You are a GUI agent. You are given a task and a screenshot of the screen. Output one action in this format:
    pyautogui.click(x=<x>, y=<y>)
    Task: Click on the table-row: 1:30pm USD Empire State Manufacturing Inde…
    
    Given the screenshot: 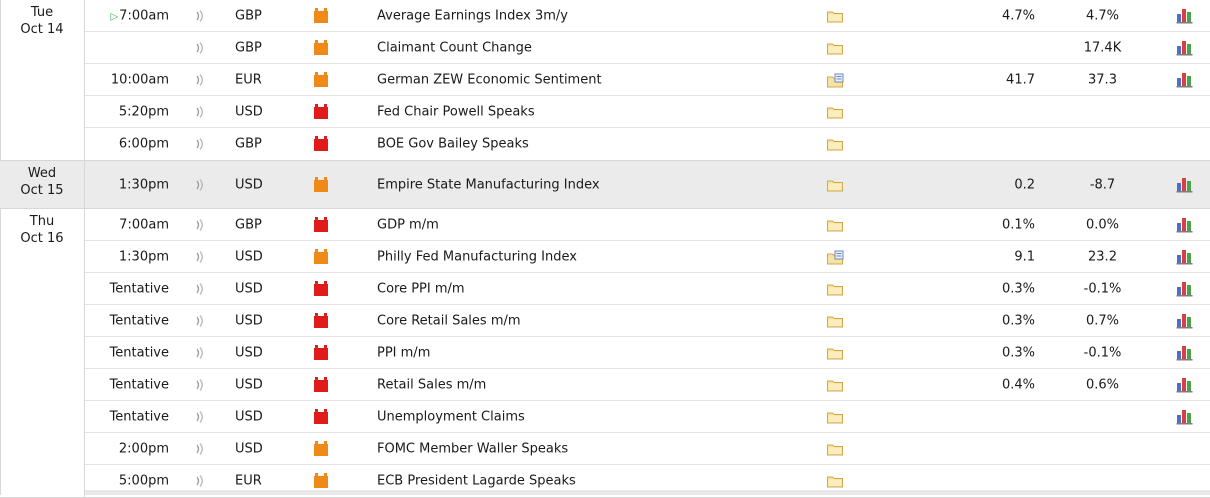 What is the action you would take?
    pyautogui.click(x=647, y=184)
    